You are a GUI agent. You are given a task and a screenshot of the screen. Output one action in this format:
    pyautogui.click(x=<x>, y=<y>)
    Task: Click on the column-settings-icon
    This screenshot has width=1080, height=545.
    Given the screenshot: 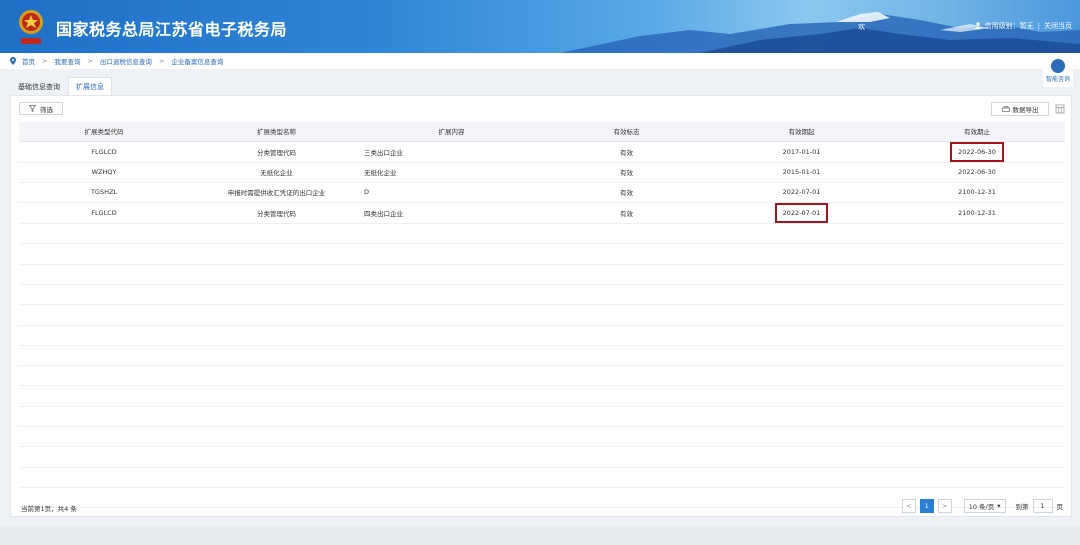 What is the action you would take?
    pyautogui.click(x=1060, y=109)
    